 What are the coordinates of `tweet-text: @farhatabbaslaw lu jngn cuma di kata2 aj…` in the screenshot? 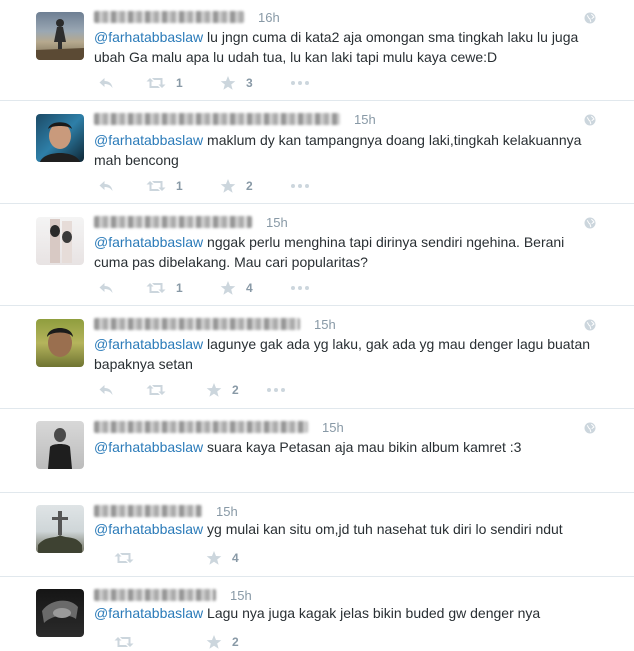 It's located at (336, 47).